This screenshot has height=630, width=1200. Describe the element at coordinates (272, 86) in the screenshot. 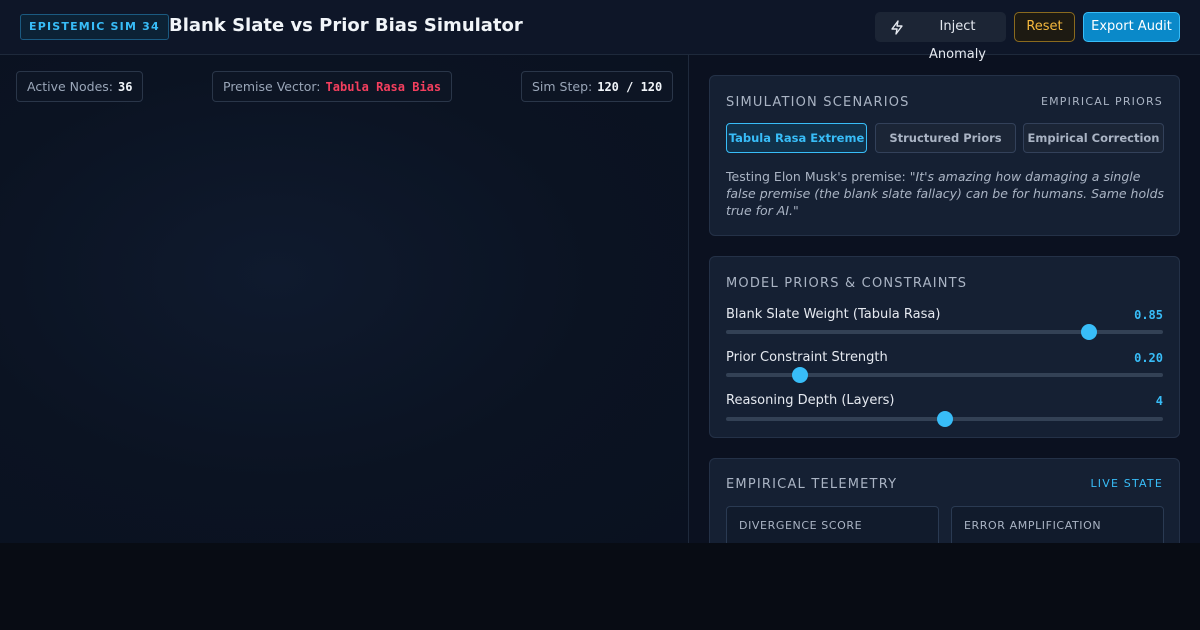

I see `premise-vector-label: Premise Vector:` at that location.